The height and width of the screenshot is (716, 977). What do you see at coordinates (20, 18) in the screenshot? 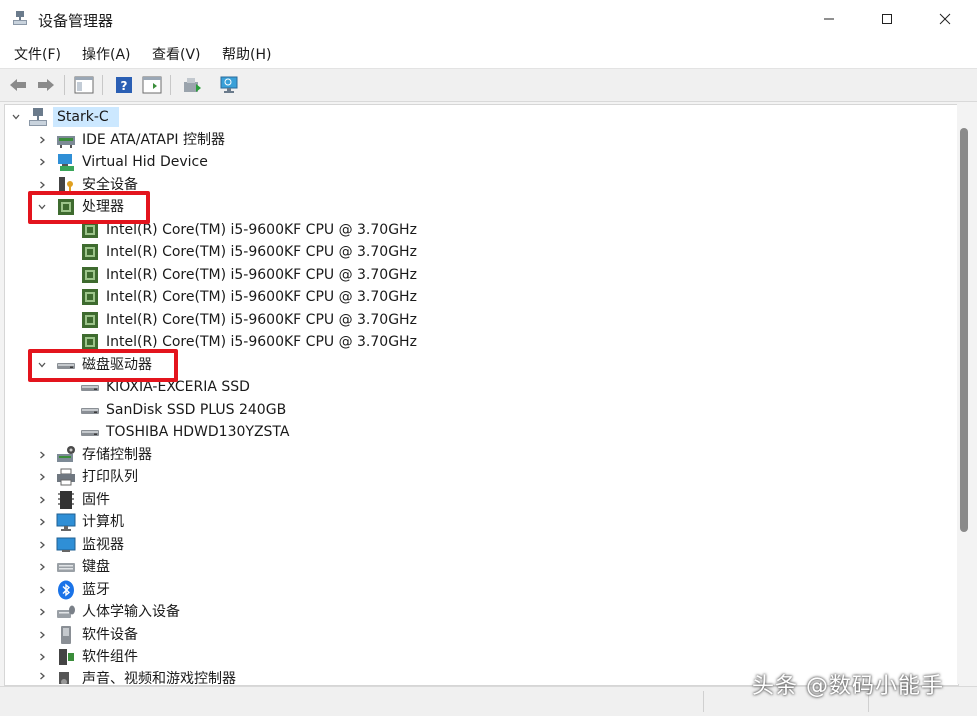
I see `device-manager-icon` at bounding box center [20, 18].